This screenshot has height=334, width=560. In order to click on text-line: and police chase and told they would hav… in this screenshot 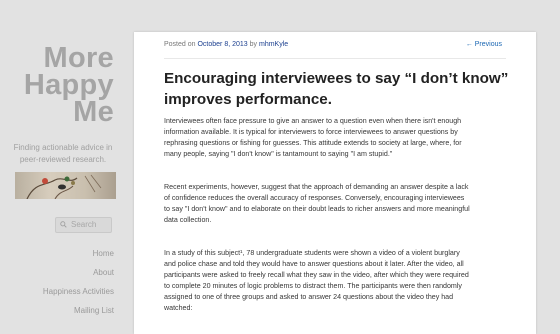, I will do `click(314, 264)`.